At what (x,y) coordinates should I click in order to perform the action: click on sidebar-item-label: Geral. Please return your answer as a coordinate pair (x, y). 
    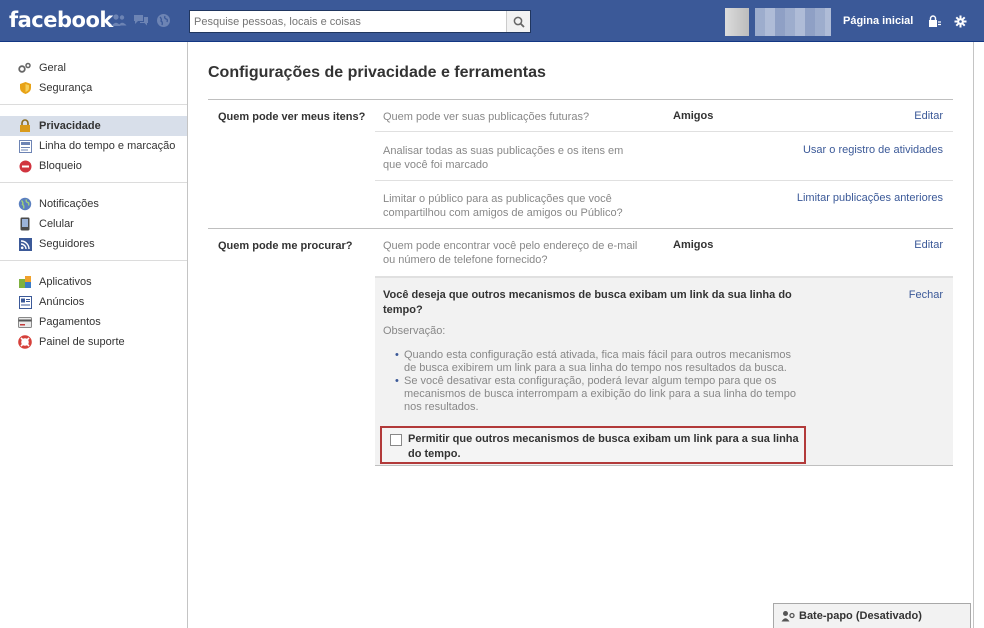
    Looking at the image, I should click on (52, 68).